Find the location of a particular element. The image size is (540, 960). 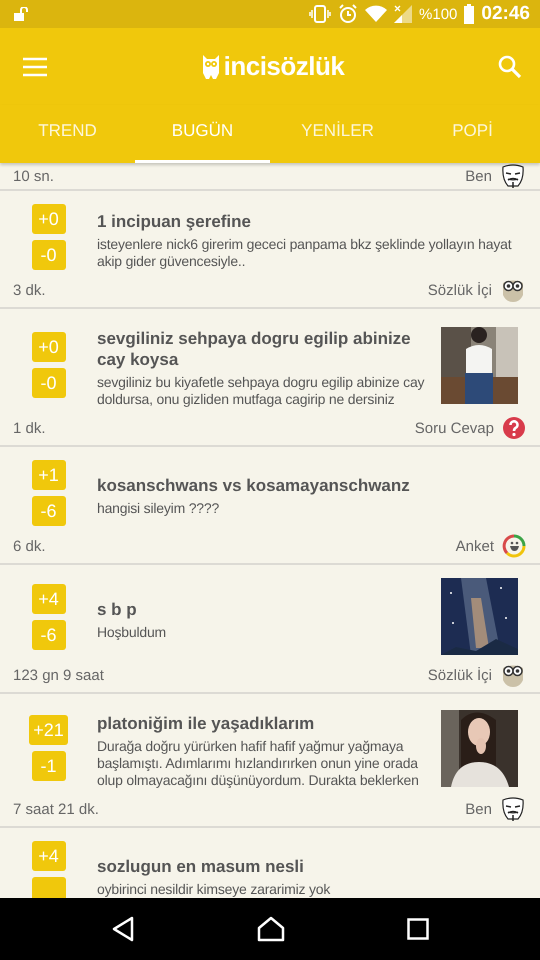

back-button is located at coordinates (123, 929).